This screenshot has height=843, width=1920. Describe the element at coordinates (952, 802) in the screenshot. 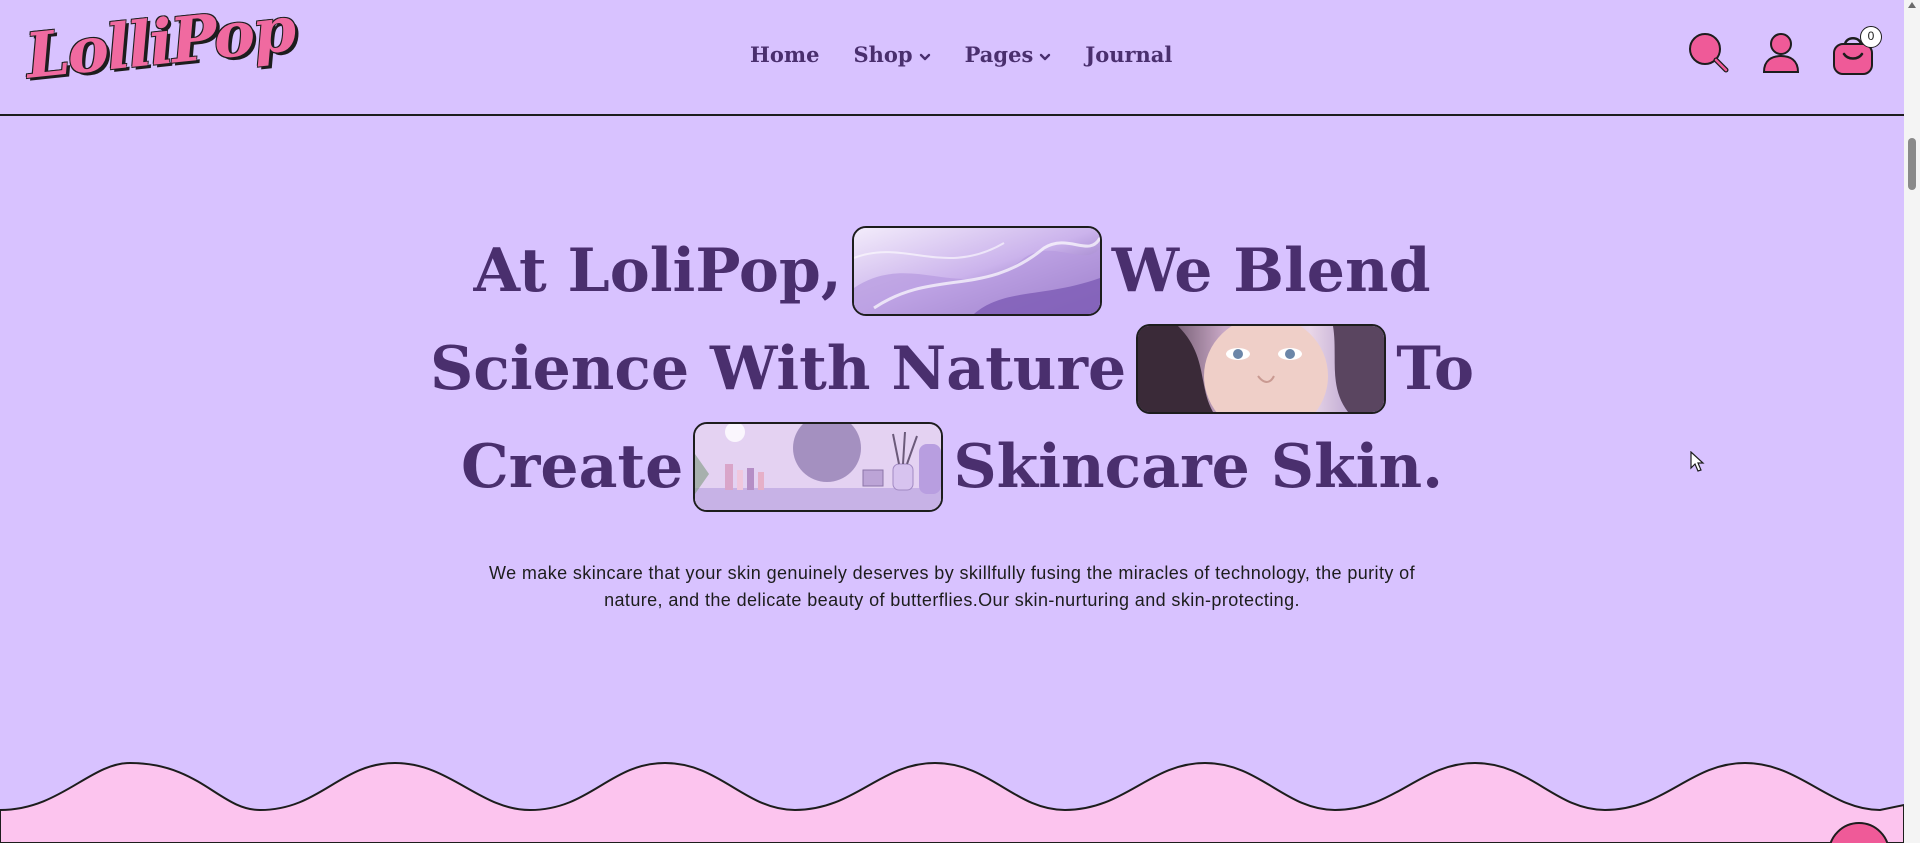

I see `wave-divider` at that location.